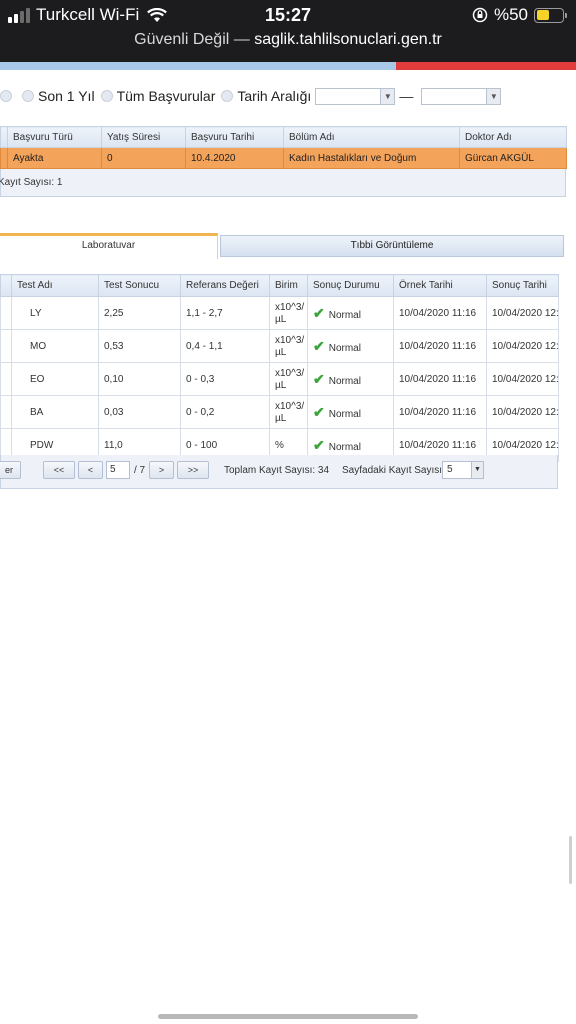 The height and width of the screenshot is (1024, 576). Describe the element at coordinates (510, 14) in the screenshot. I see `battery-percent: %50` at that location.